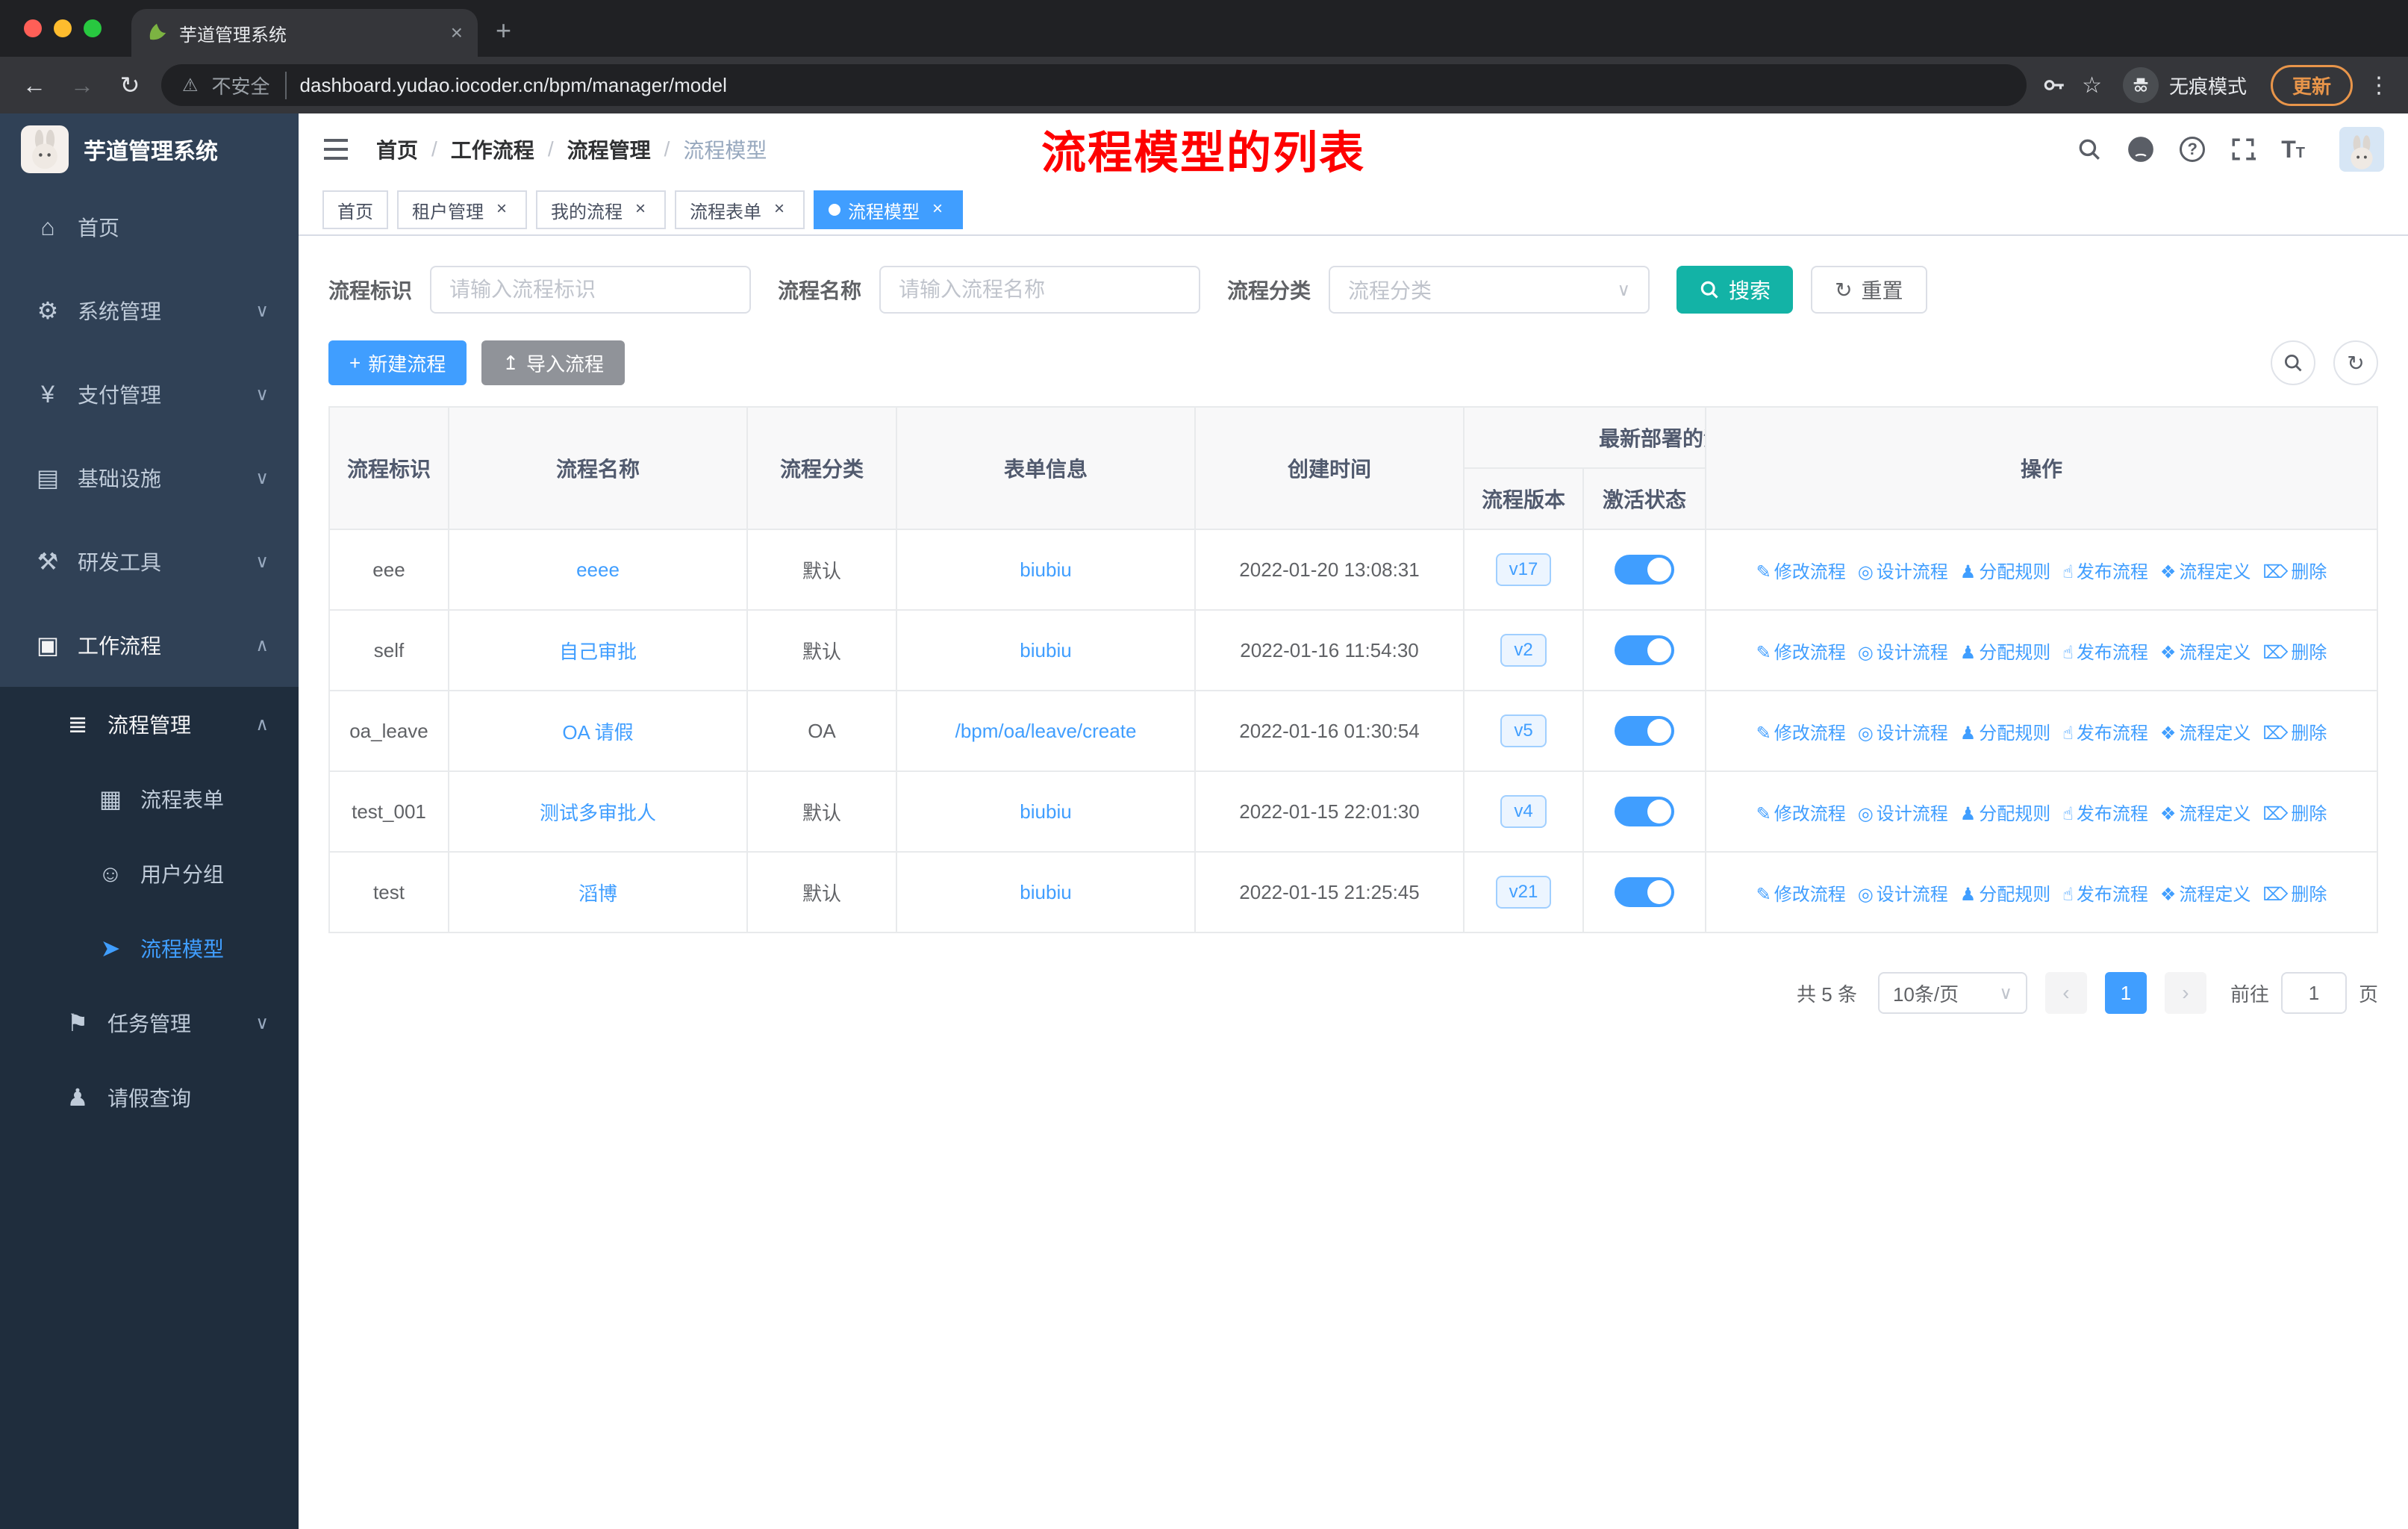 The image size is (2408, 1529). What do you see at coordinates (1735, 290) in the screenshot?
I see `search-button: 搜索` at bounding box center [1735, 290].